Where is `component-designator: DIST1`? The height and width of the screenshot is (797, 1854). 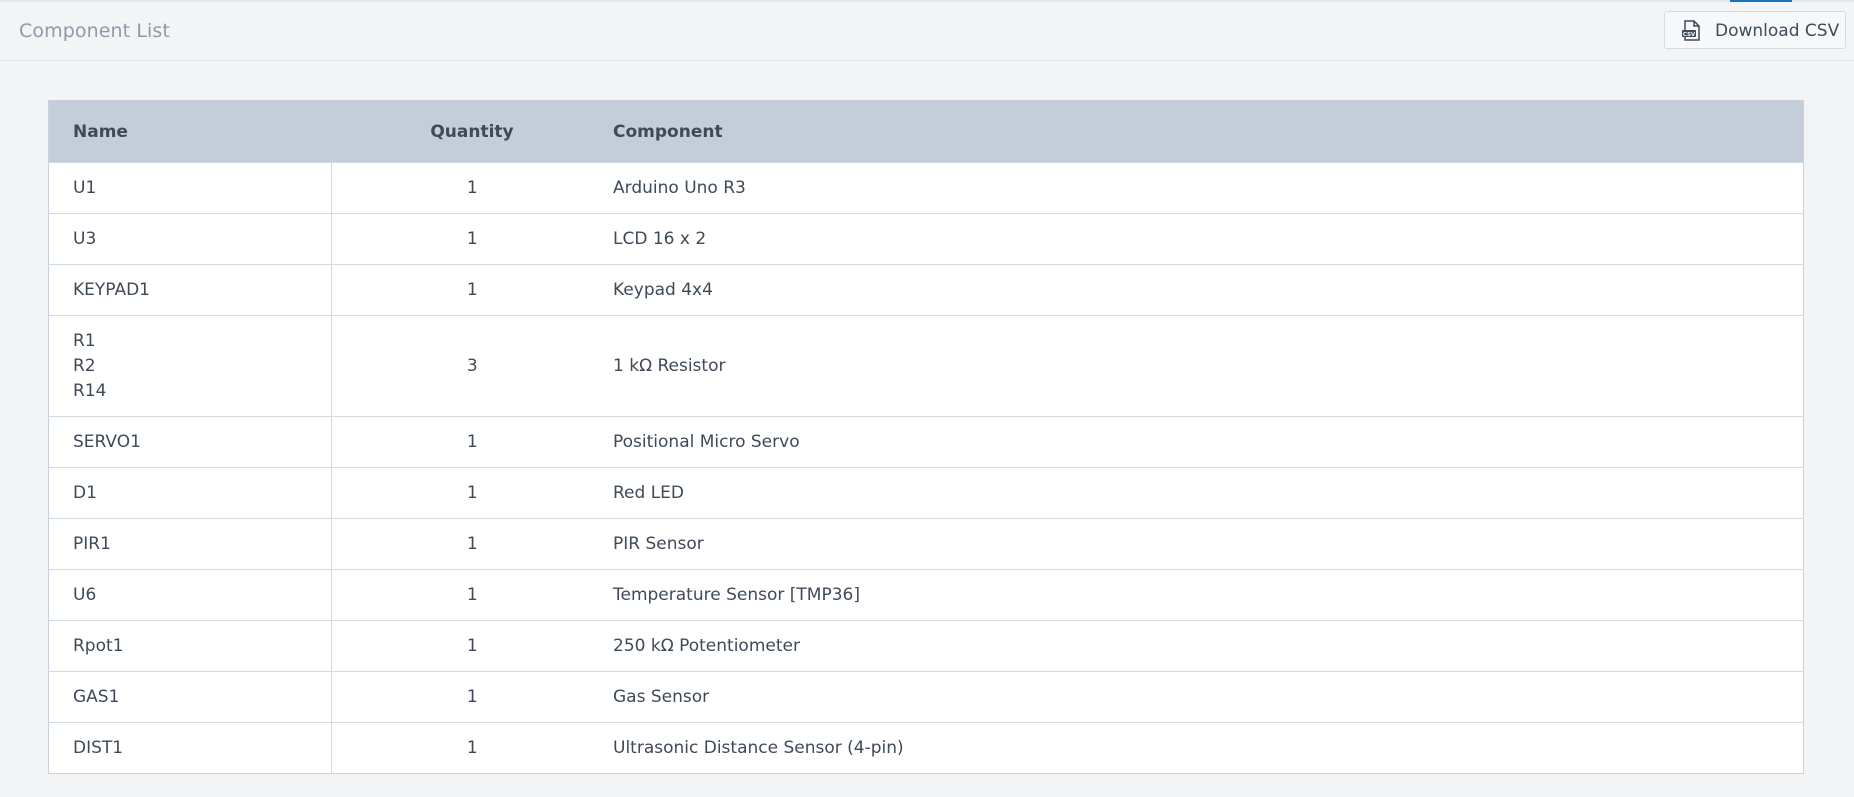
component-designator: DIST1 is located at coordinates (98, 747).